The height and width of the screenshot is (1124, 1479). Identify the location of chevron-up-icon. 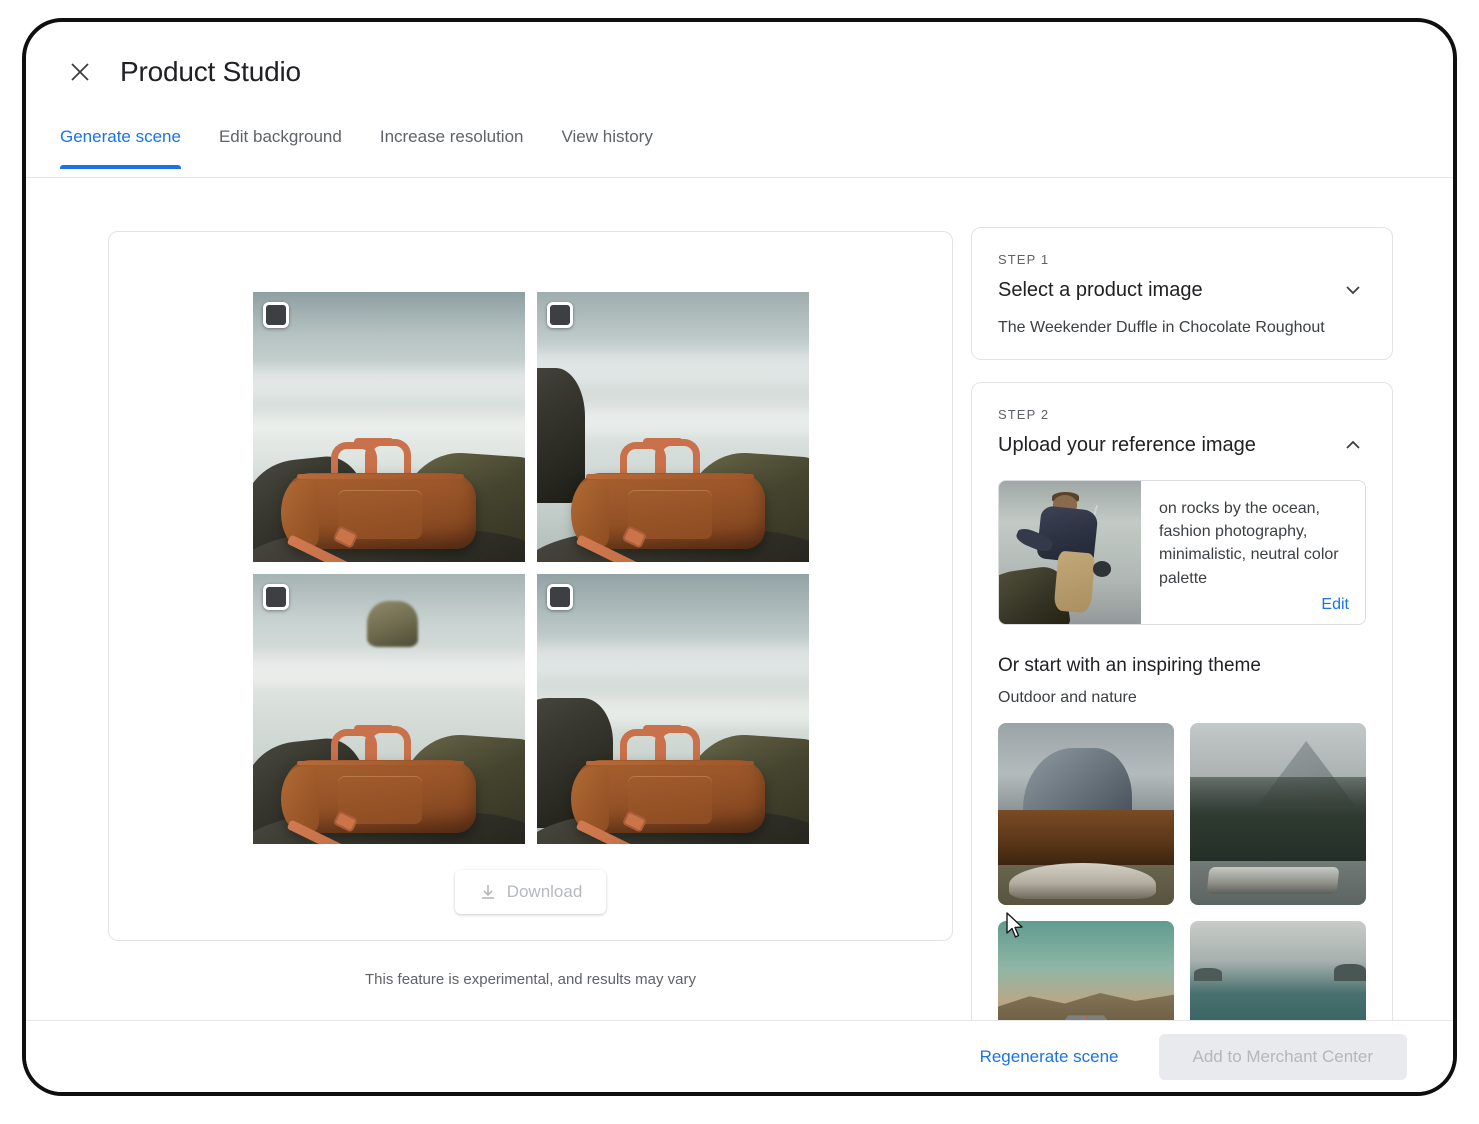
(1353, 445).